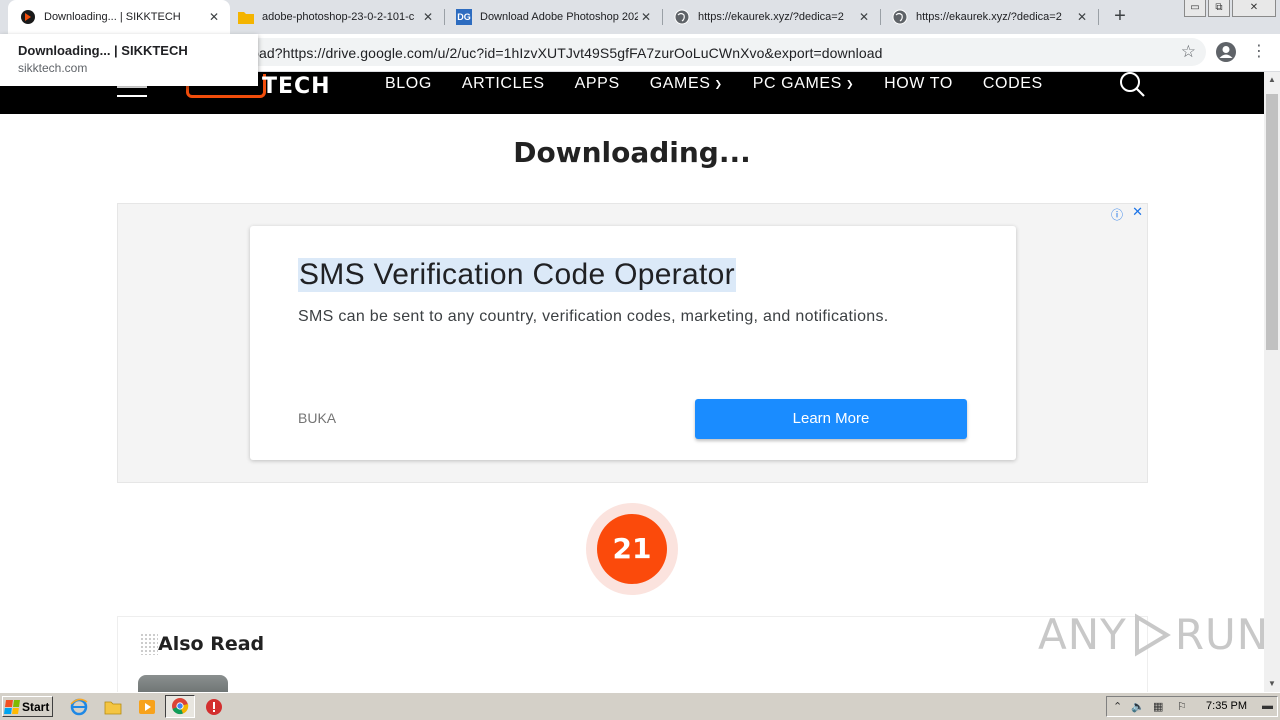  I want to click on new-tab-button: +, so click(1120, 16).